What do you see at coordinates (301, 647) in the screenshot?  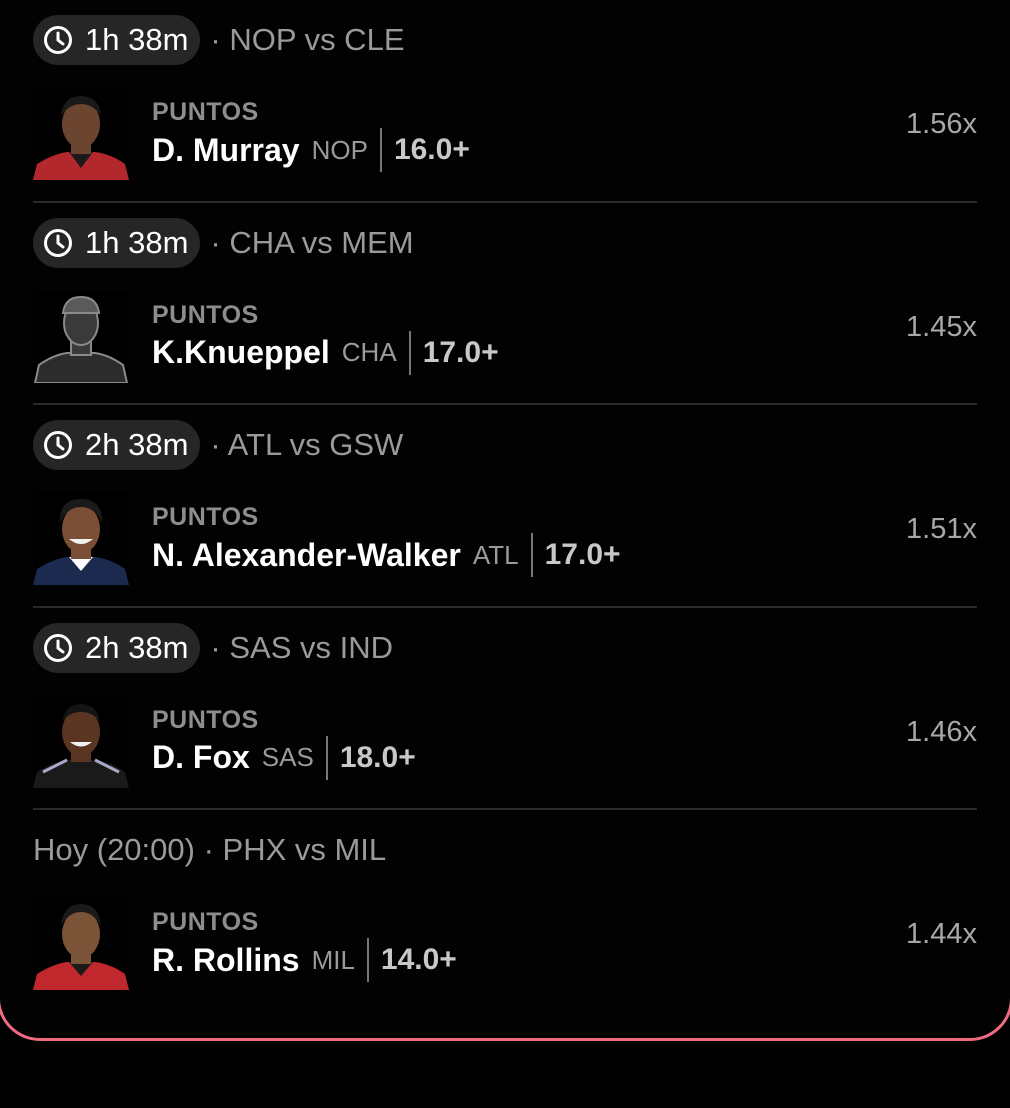 I see `matchup-text: · SAS vs IND` at bounding box center [301, 647].